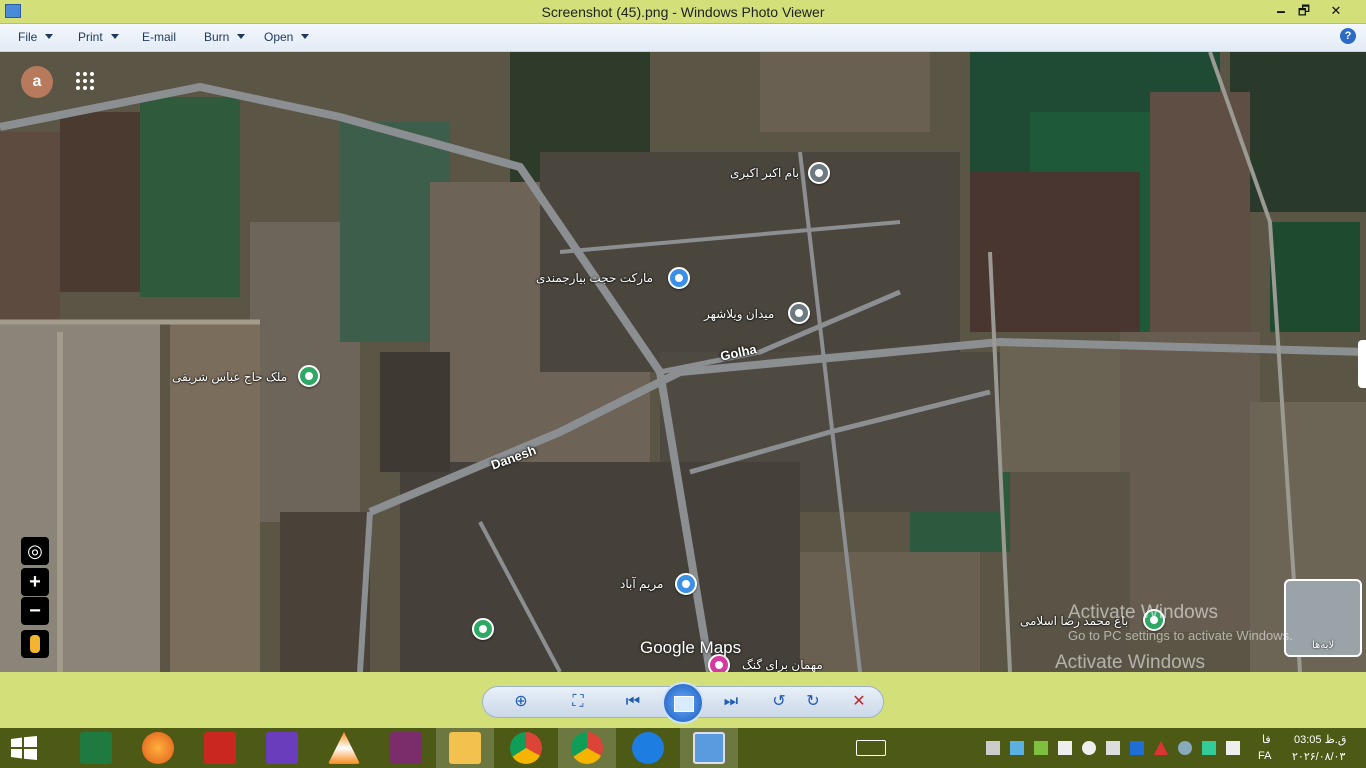 Image resolution: width=1366 pixels, height=768 pixels. Describe the element at coordinates (686, 584) in the screenshot. I see `lock-pin-icon` at that location.